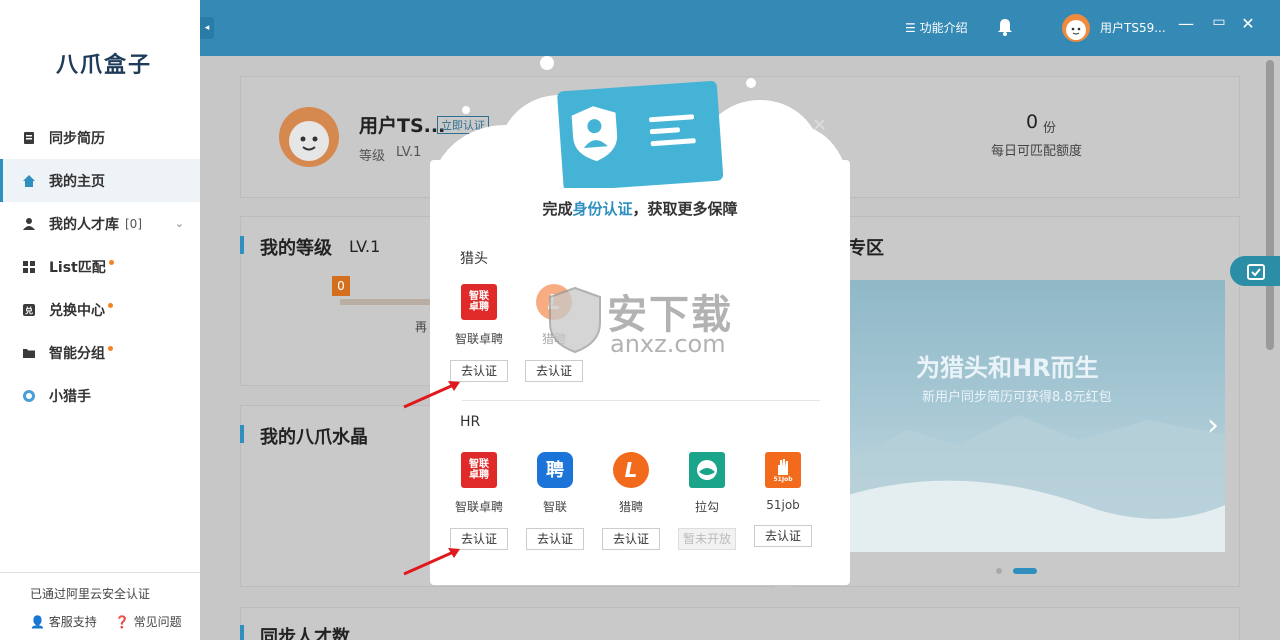 This screenshot has height=640, width=1280. I want to click on sidebar-footer: 已通过阿里云安全认证 👤 客服支持 ❓ 常见问题, so click(100, 606).